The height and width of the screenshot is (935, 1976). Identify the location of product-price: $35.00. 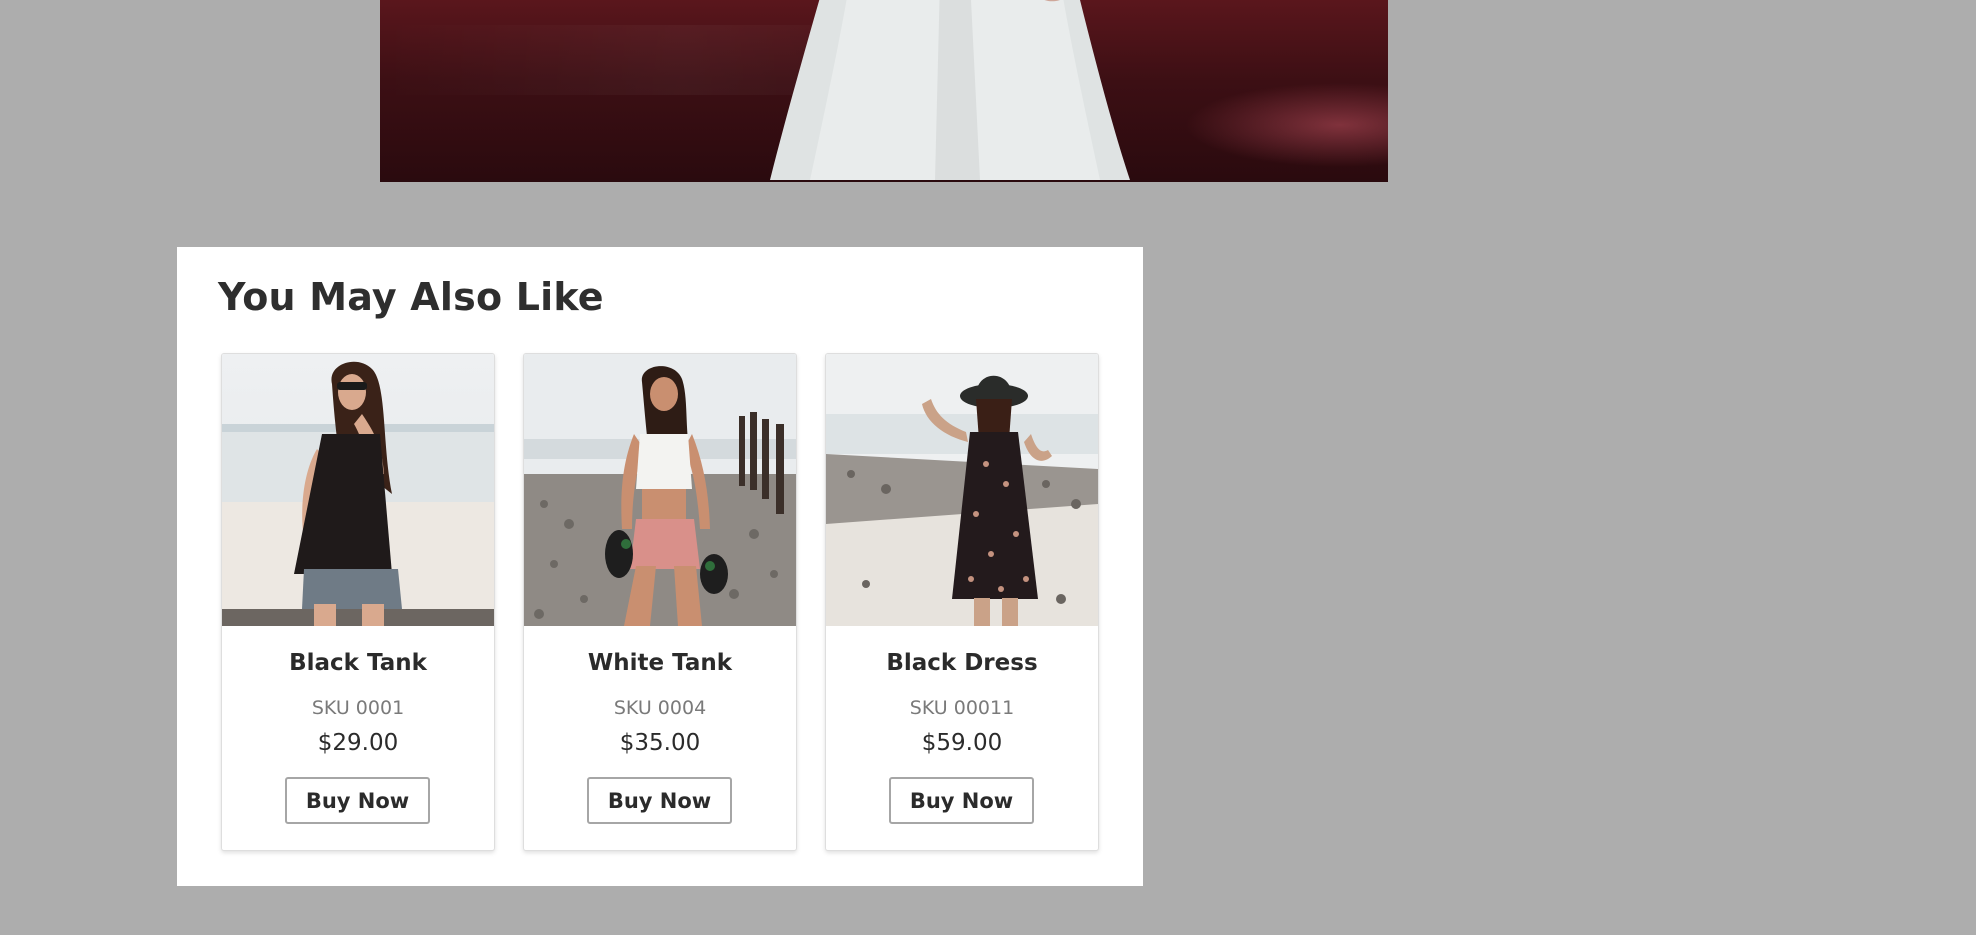
(660, 743).